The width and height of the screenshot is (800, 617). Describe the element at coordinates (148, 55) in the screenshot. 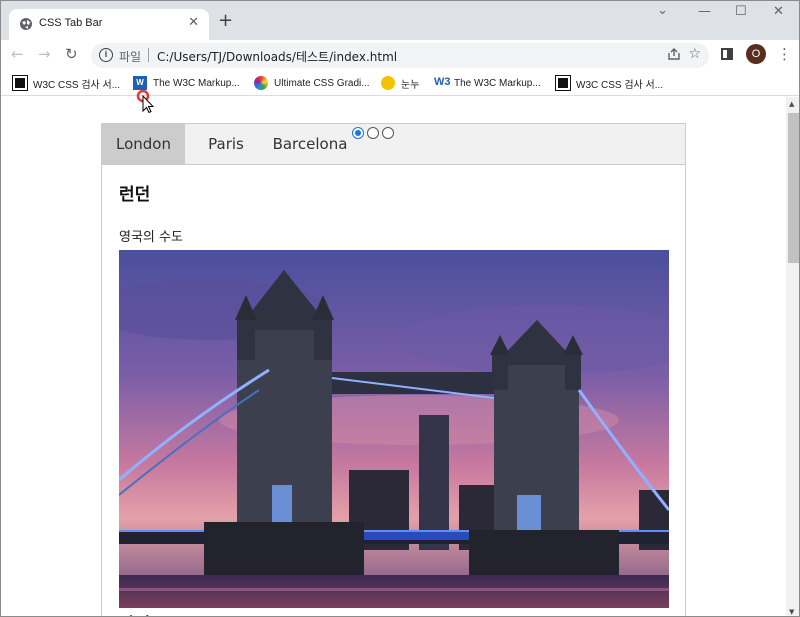

I see `omnibox-divider` at that location.